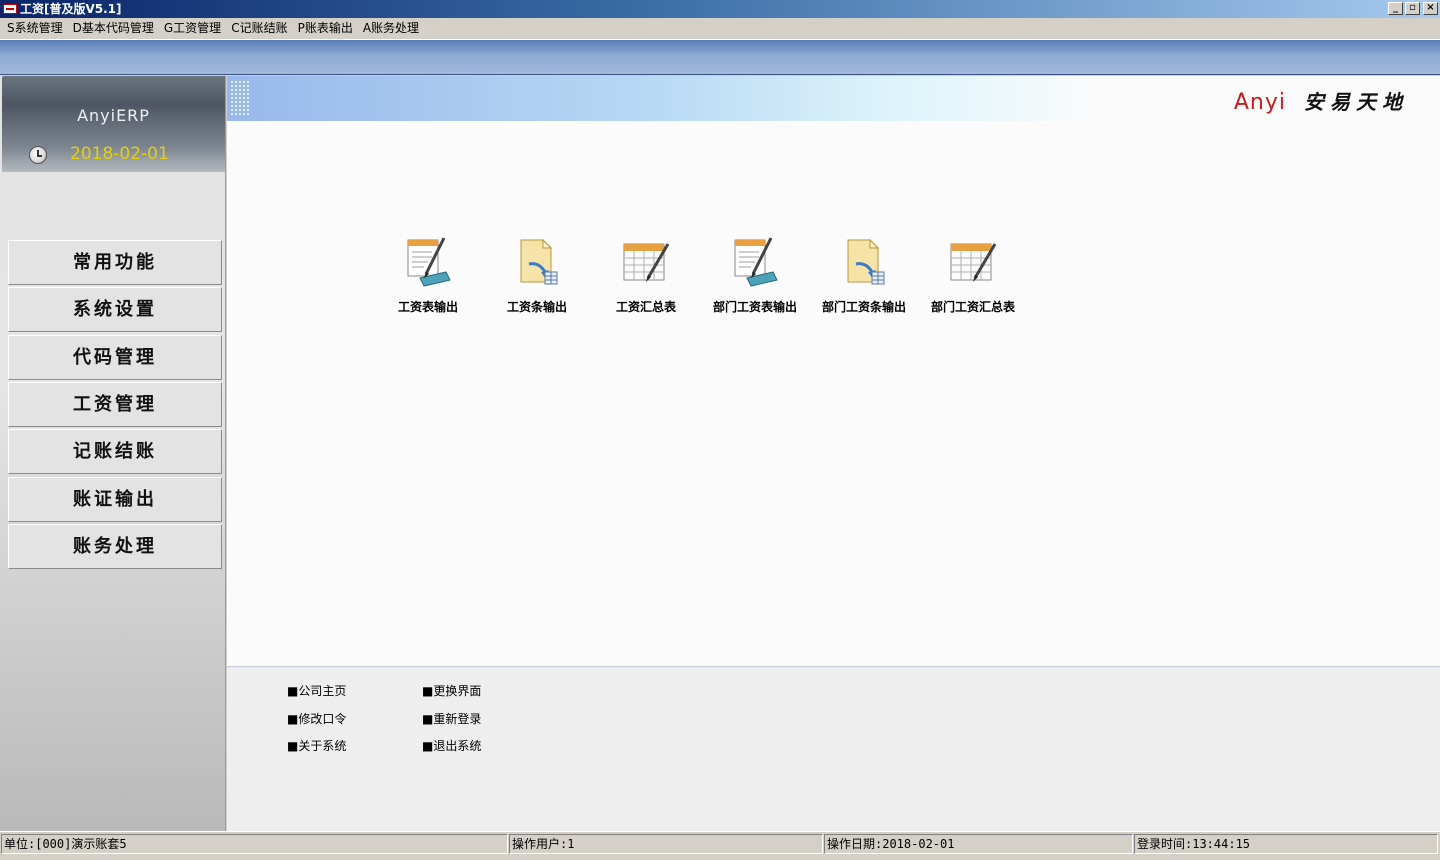 This screenshot has height=860, width=1440. I want to click on nav-posting-closing: 记账结账, so click(115, 451).